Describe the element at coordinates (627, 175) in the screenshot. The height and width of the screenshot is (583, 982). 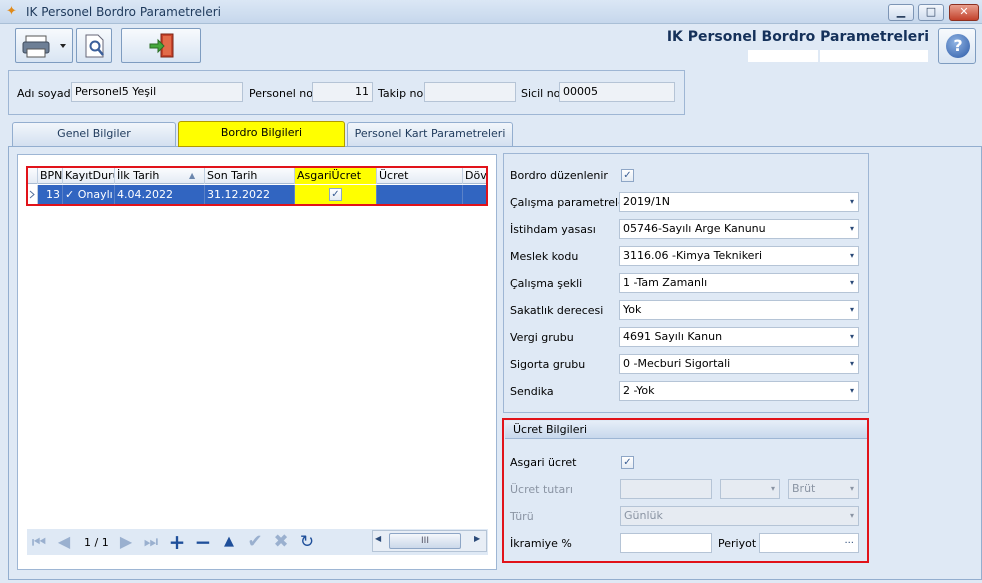
I see `bordro-duzenlenir-checkbox: ✓` at that location.